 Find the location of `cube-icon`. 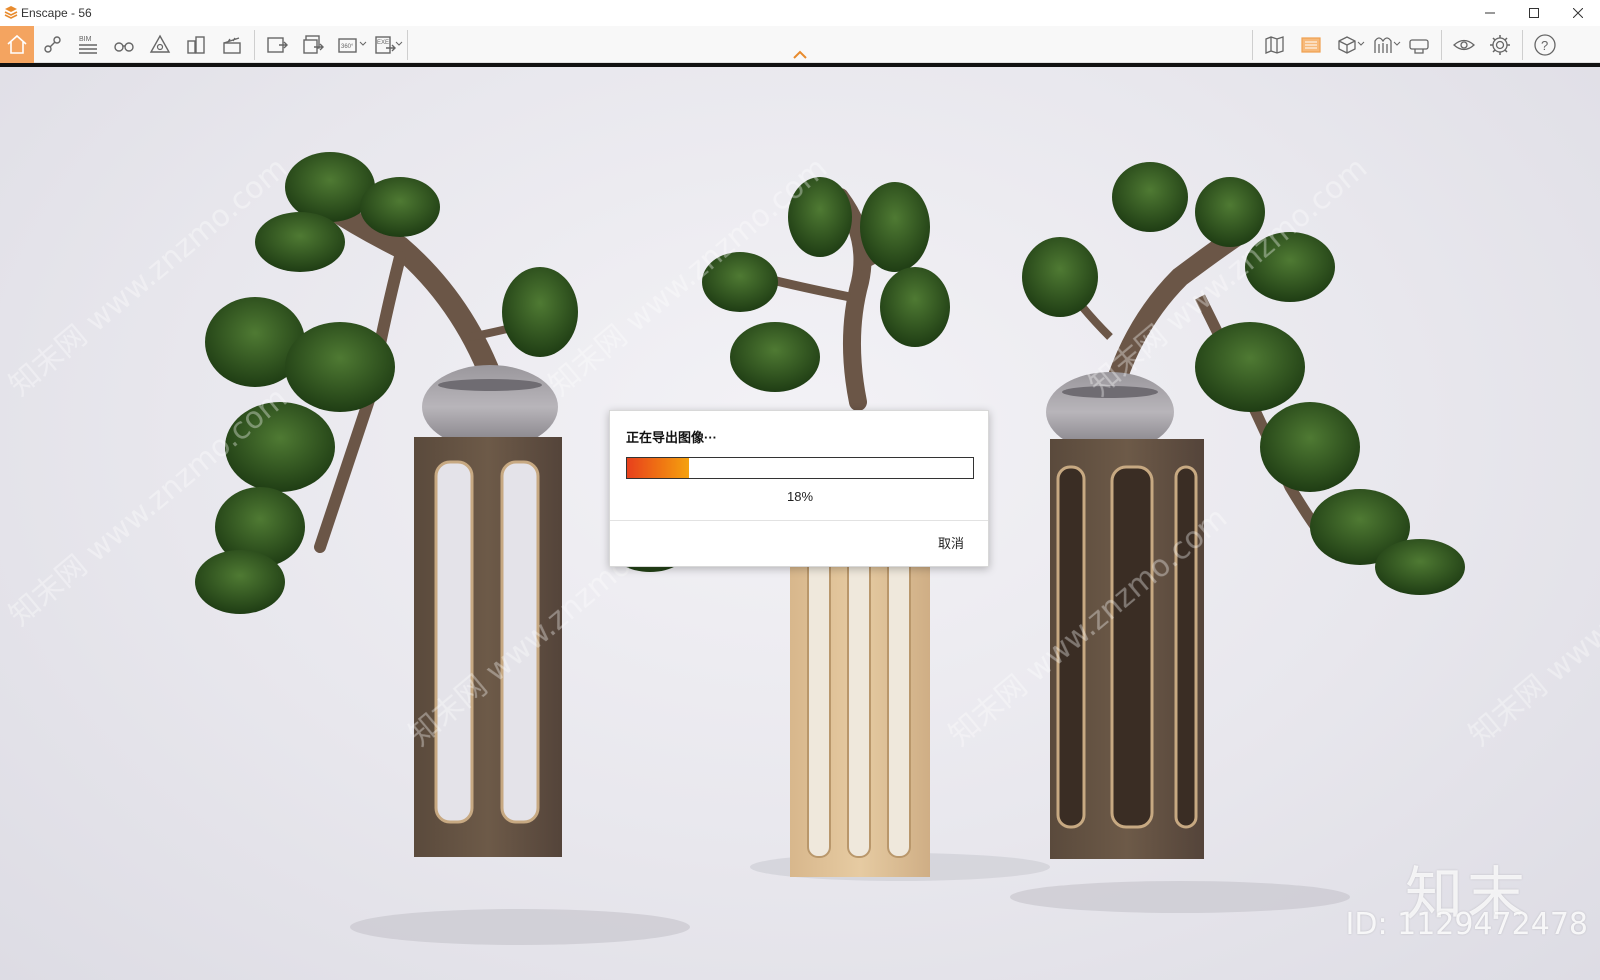

cube-icon is located at coordinates (1347, 44).